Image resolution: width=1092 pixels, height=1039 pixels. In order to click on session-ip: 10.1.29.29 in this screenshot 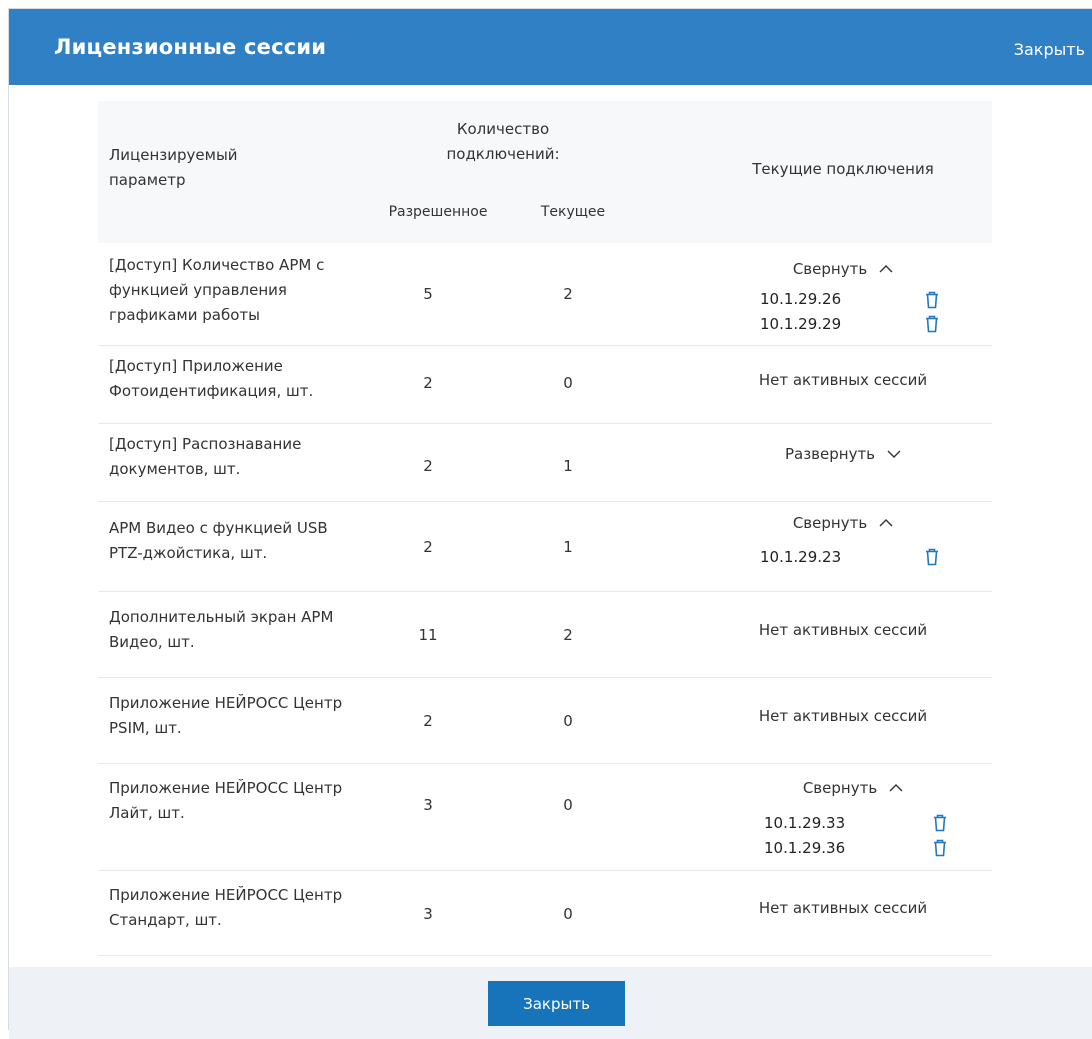, I will do `click(801, 324)`.